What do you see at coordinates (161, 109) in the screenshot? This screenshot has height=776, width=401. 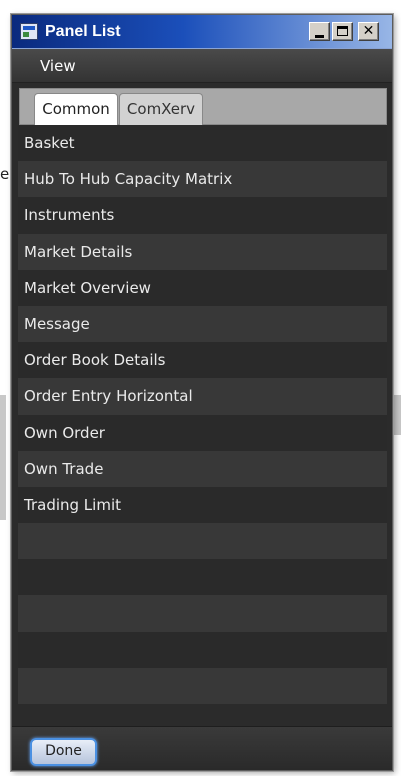 I see `tab-comxerv: ComXerv` at bounding box center [161, 109].